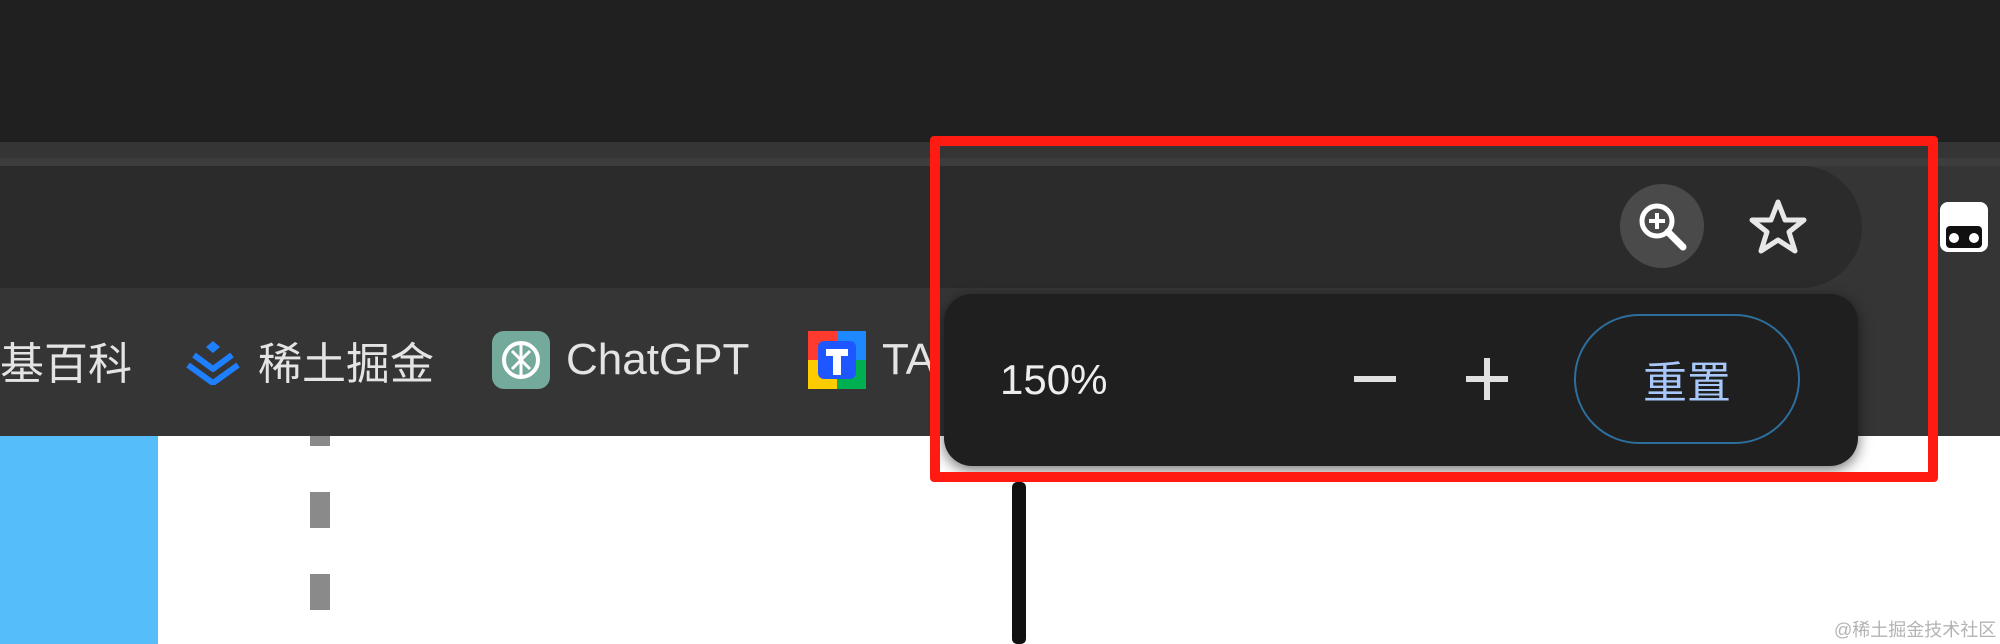 The height and width of the screenshot is (644, 2000). I want to click on watermark: @稀土掘金技术社区, so click(1915, 630).